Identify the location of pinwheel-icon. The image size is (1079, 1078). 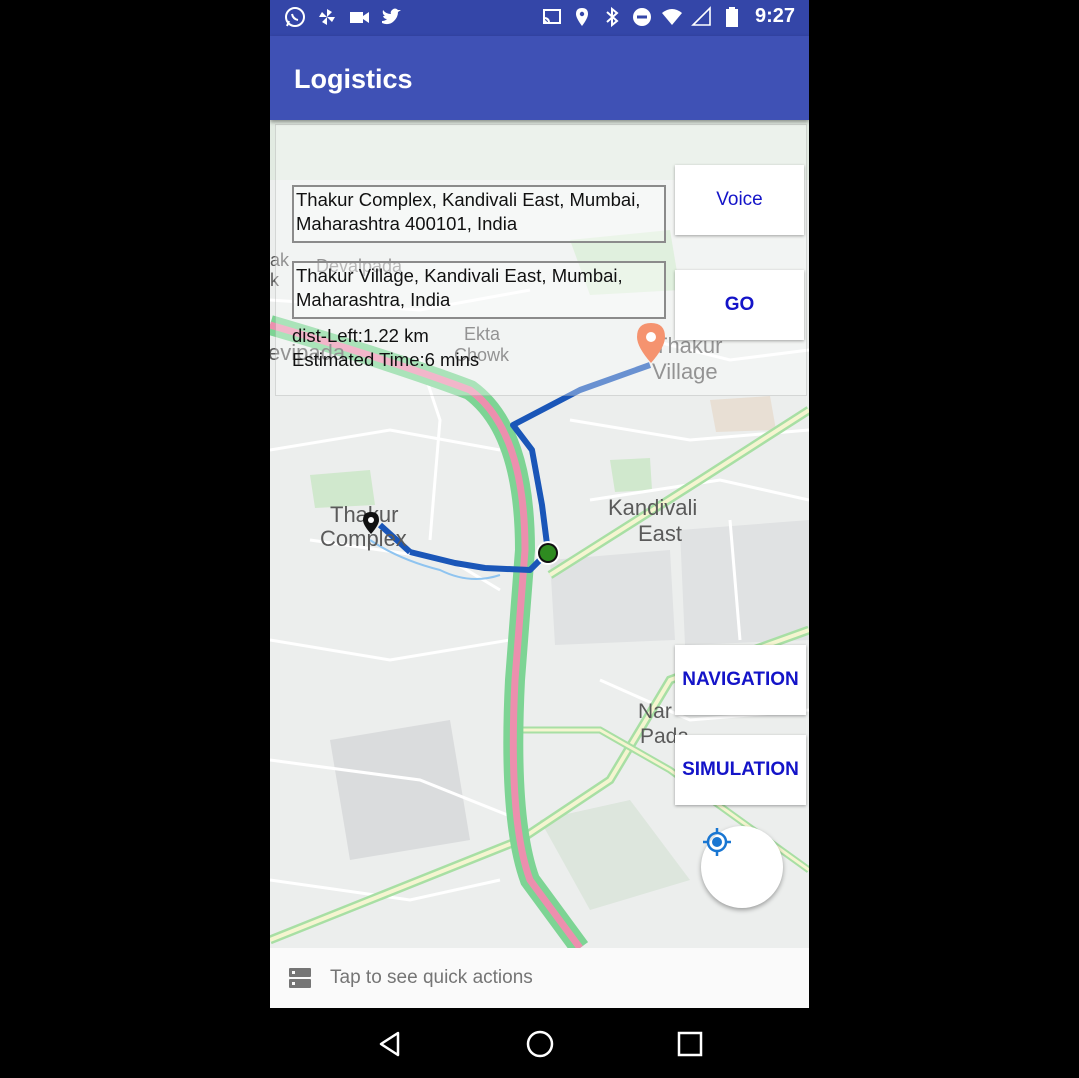
(327, 17).